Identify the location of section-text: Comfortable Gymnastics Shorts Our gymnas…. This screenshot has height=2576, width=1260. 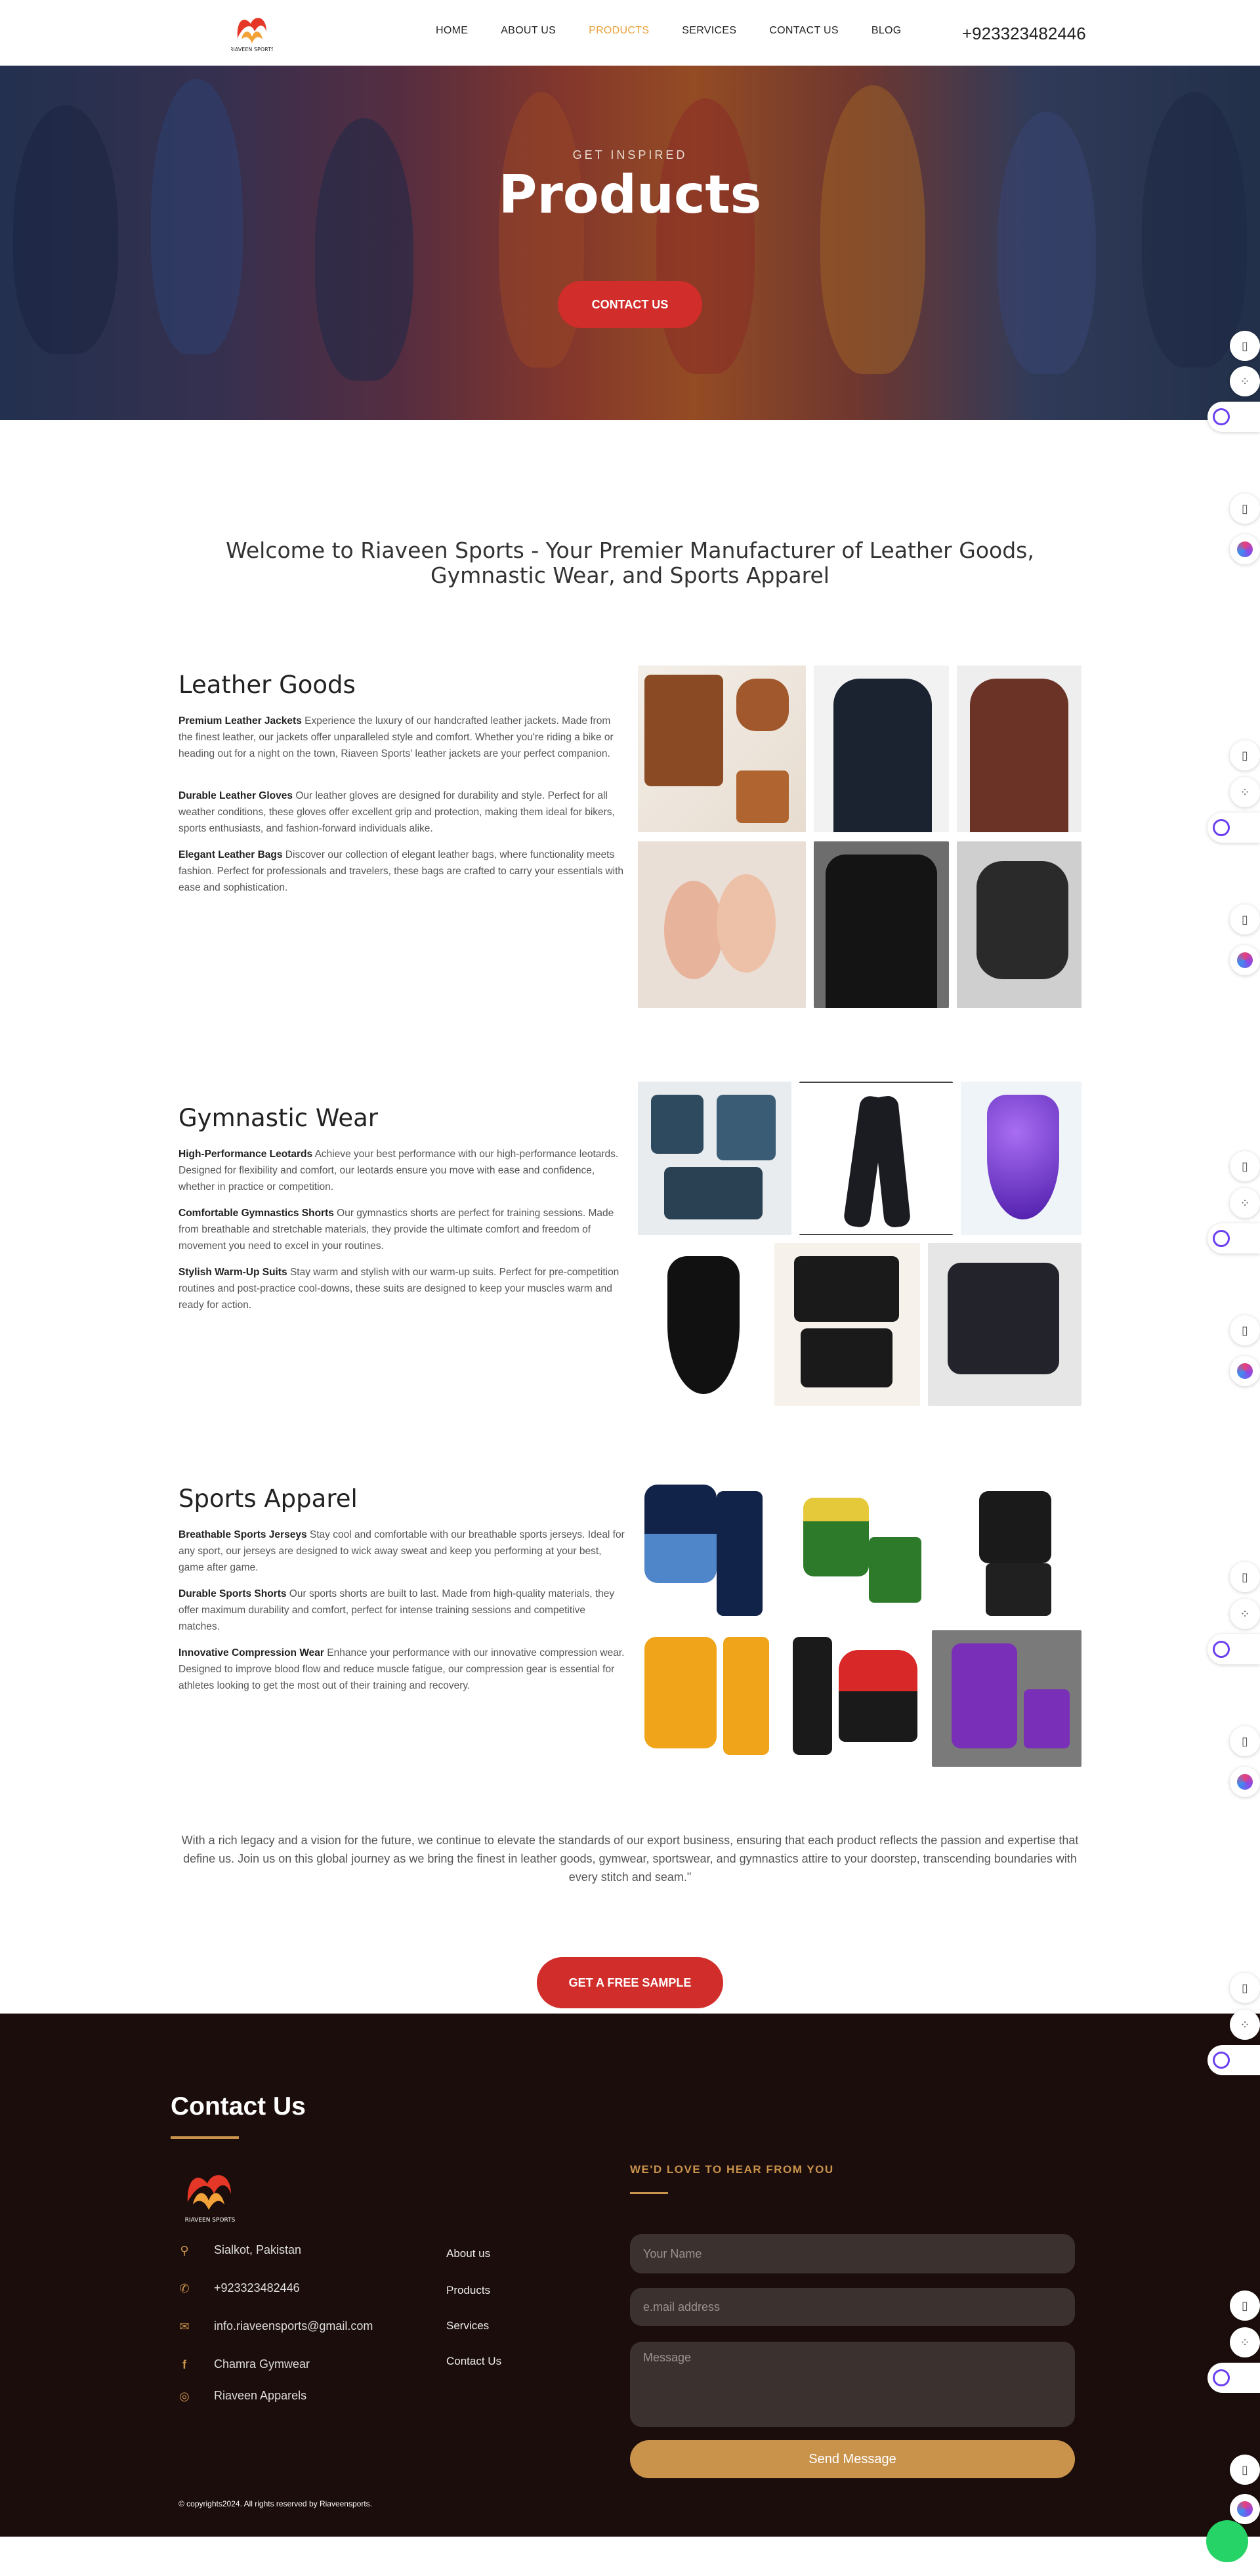
(401, 1229).